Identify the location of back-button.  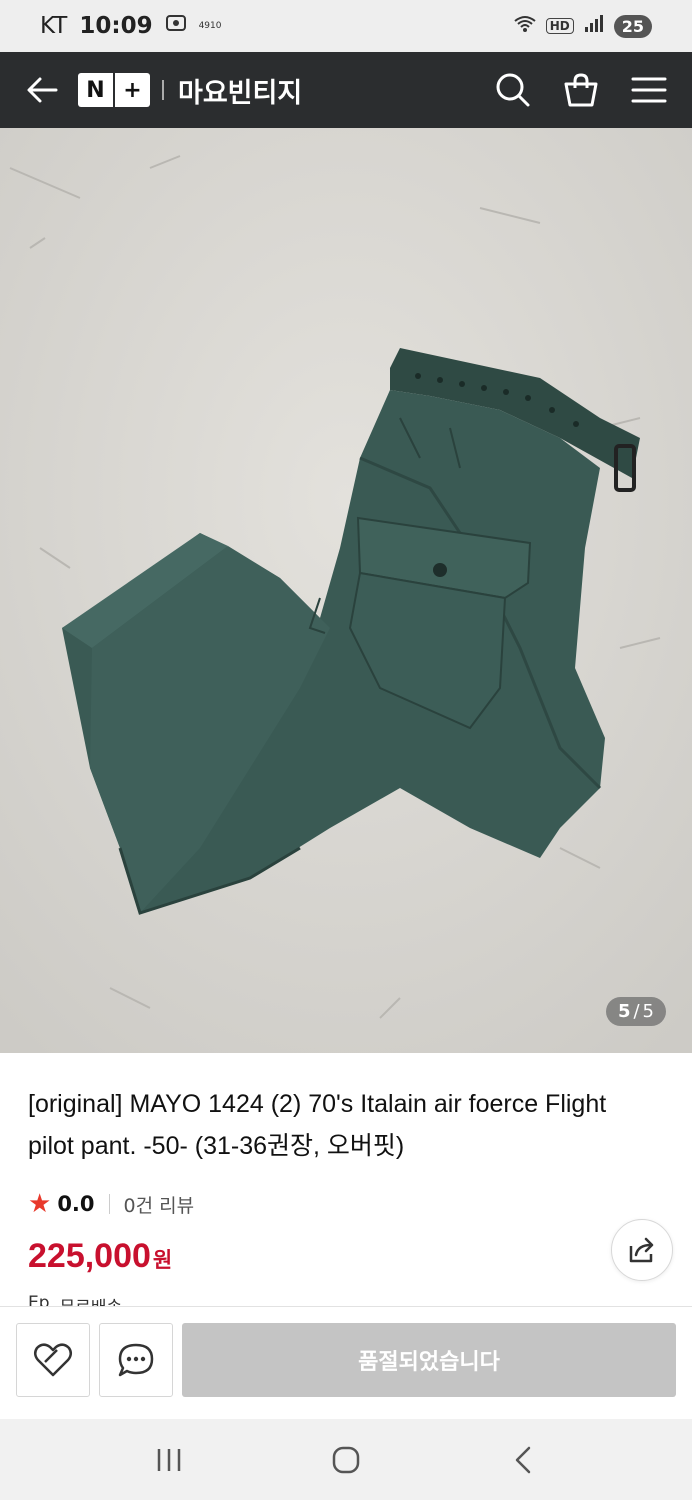
(42, 90).